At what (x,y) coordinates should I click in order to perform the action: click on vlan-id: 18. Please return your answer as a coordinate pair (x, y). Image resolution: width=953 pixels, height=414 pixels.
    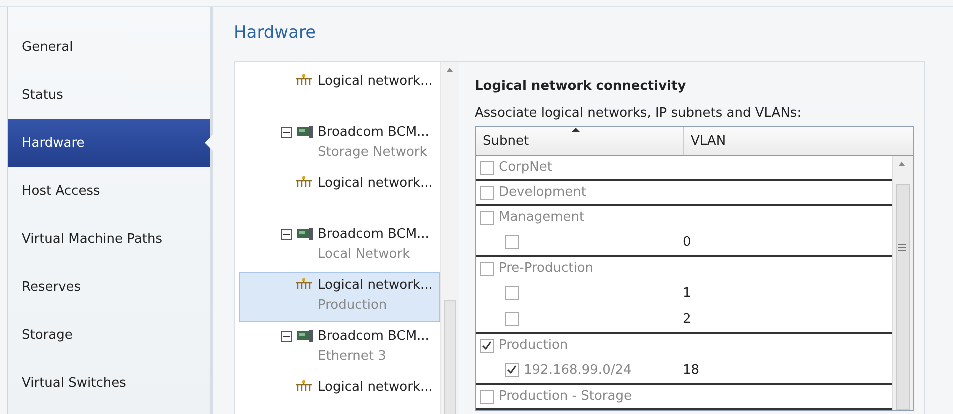
    Looking at the image, I should click on (691, 370).